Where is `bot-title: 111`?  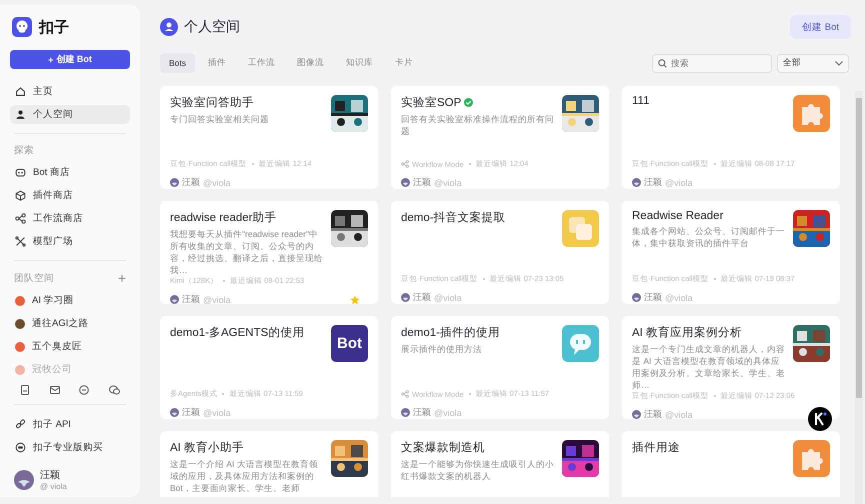 bot-title: 111 is located at coordinates (641, 101).